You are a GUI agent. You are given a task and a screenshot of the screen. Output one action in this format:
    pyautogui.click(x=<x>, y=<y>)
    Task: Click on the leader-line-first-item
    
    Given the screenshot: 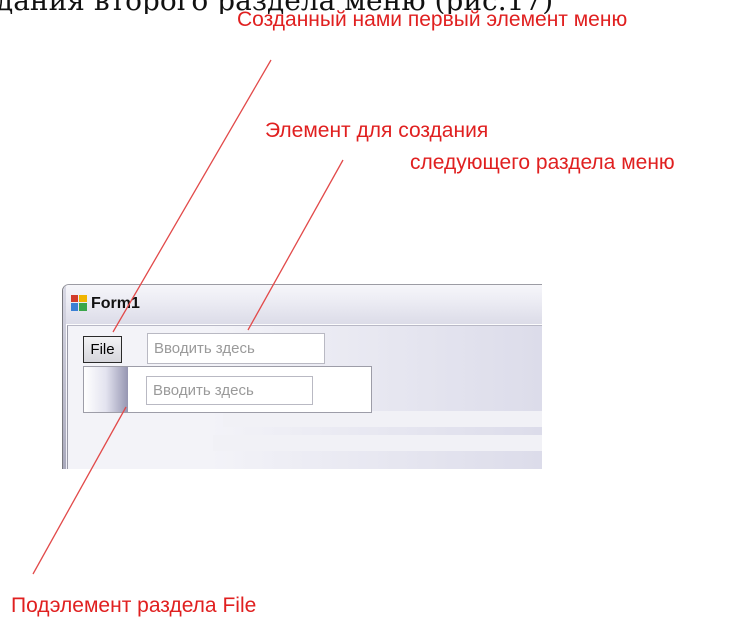 What is the action you would take?
    pyautogui.click(x=192, y=196)
    